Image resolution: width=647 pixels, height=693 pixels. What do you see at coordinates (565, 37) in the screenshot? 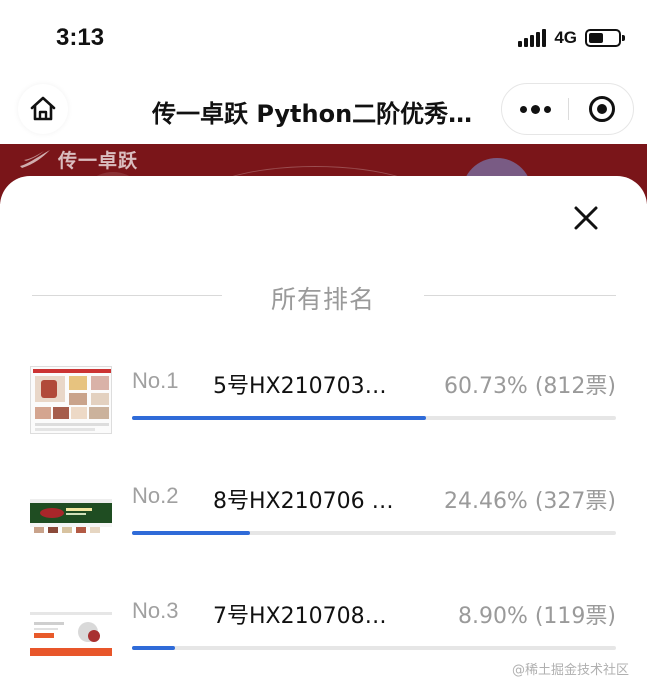
I see `network-label: 4G` at bounding box center [565, 37].